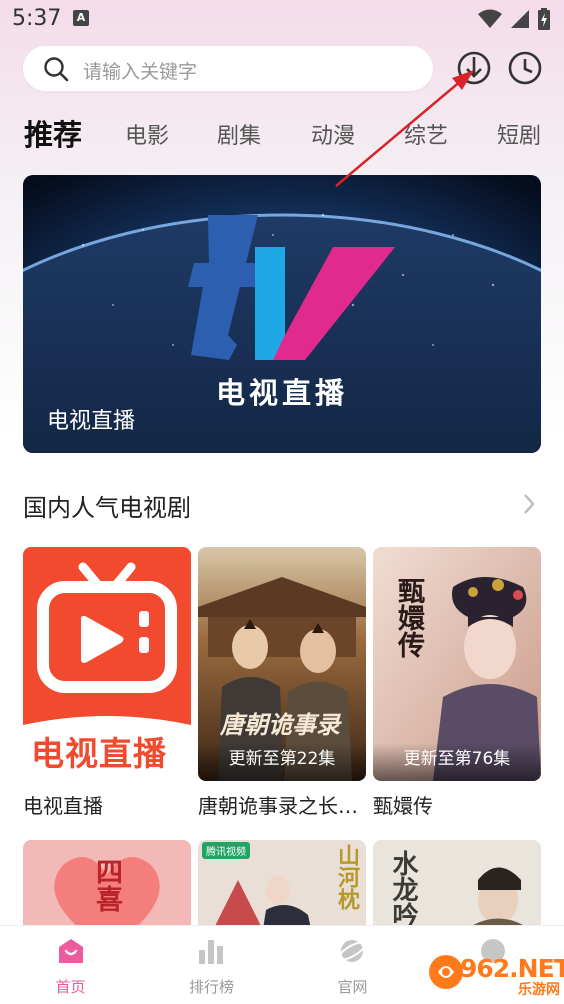 The image size is (564, 1004). I want to click on card-poster-text: 电视直播, so click(99, 753).